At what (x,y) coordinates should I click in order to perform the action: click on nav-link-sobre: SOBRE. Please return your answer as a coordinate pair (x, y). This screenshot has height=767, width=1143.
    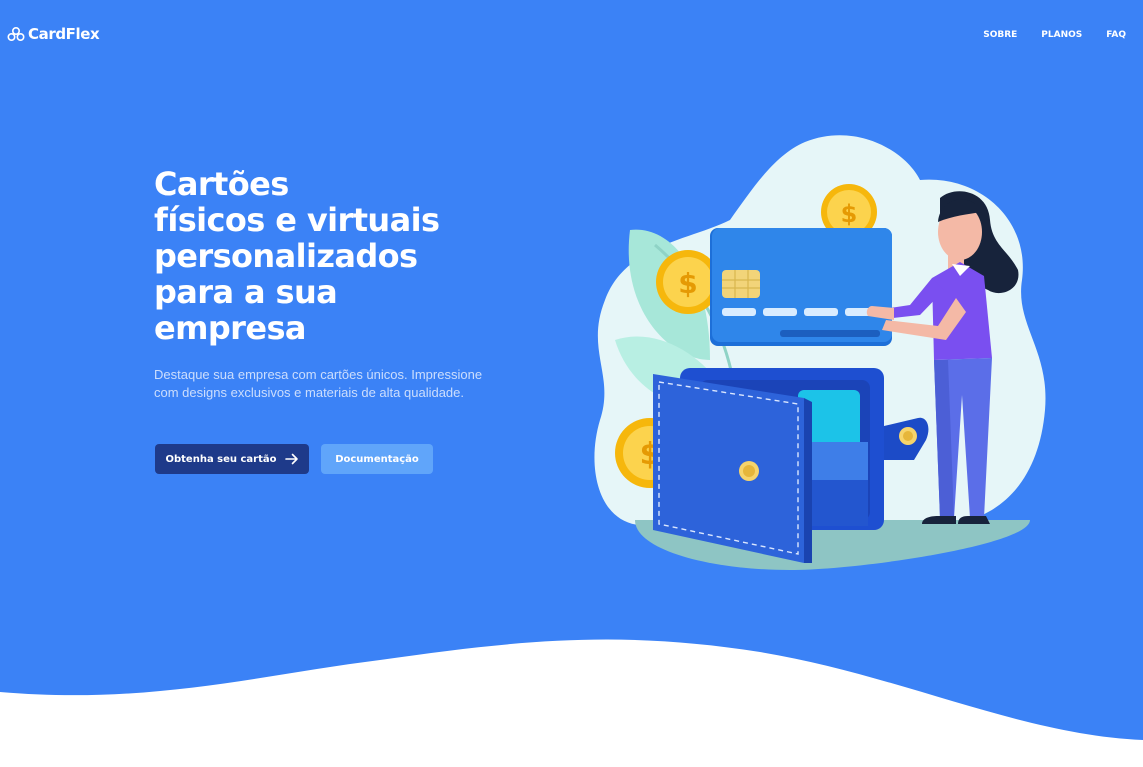
    Looking at the image, I should click on (1000, 35).